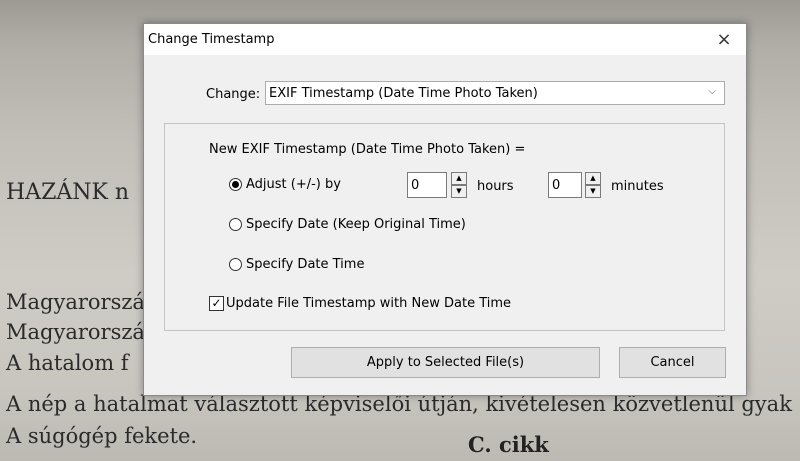  What do you see at coordinates (565, 185) in the screenshot?
I see `minutes-input: 0` at bounding box center [565, 185].